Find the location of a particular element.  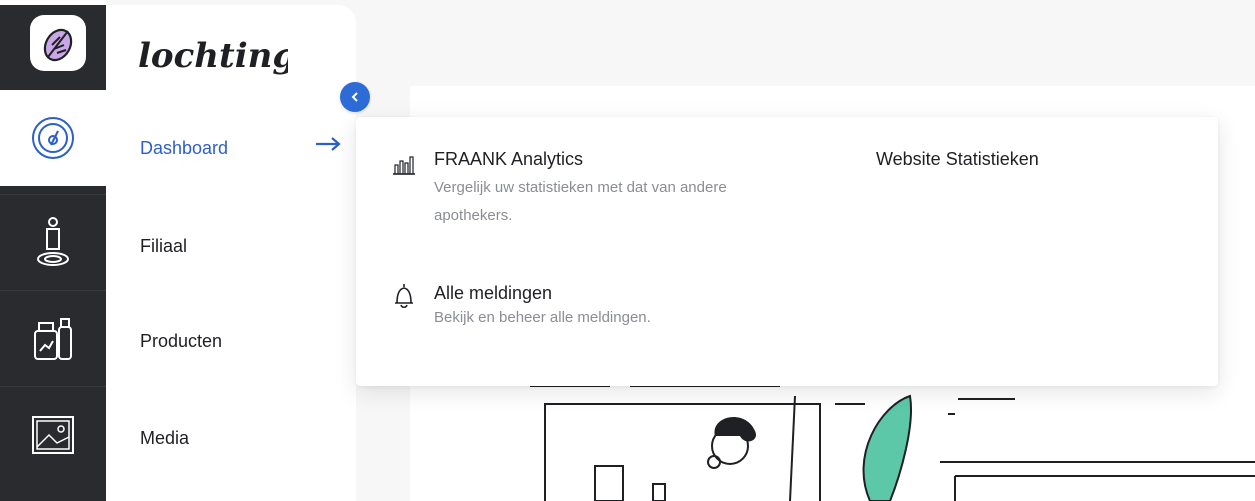

app-logo is located at coordinates (58, 43).